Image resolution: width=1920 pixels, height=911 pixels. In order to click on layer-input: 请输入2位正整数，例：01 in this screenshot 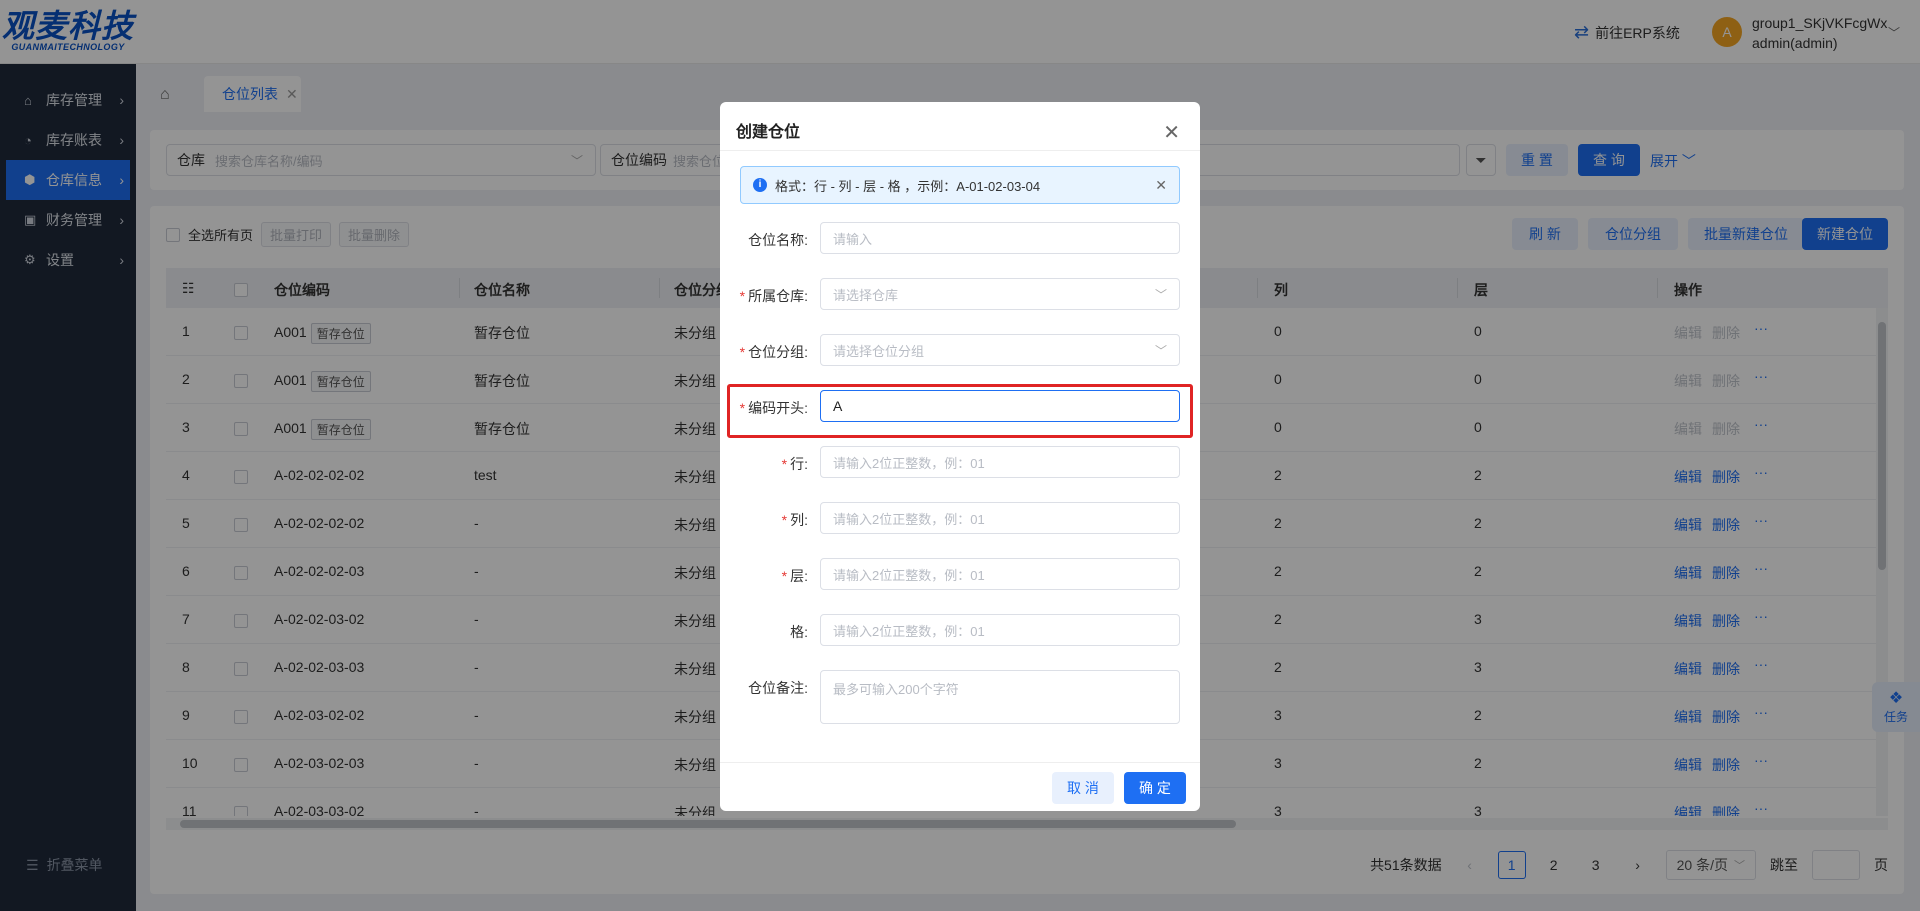, I will do `click(1000, 574)`.